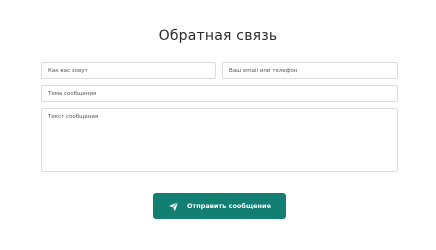  I want to click on name-input, so click(128, 70).